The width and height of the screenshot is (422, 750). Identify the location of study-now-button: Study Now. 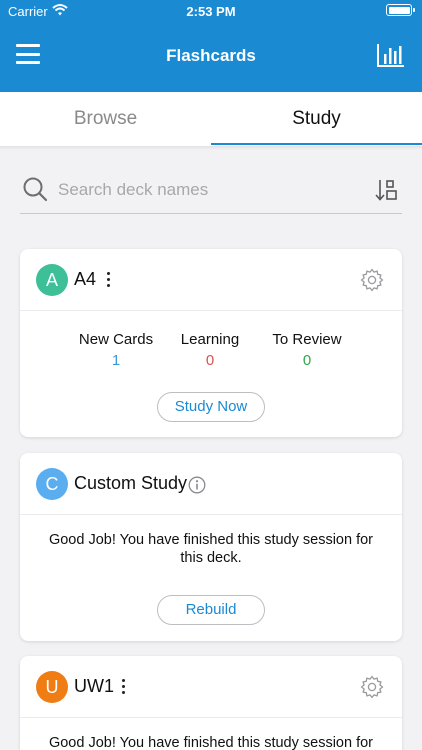
(211, 407).